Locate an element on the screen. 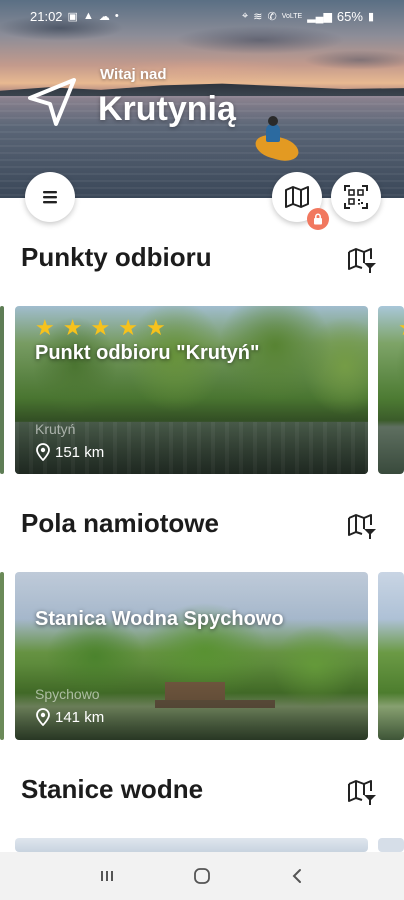 The height and width of the screenshot is (900, 404). lock-badge is located at coordinates (318, 219).